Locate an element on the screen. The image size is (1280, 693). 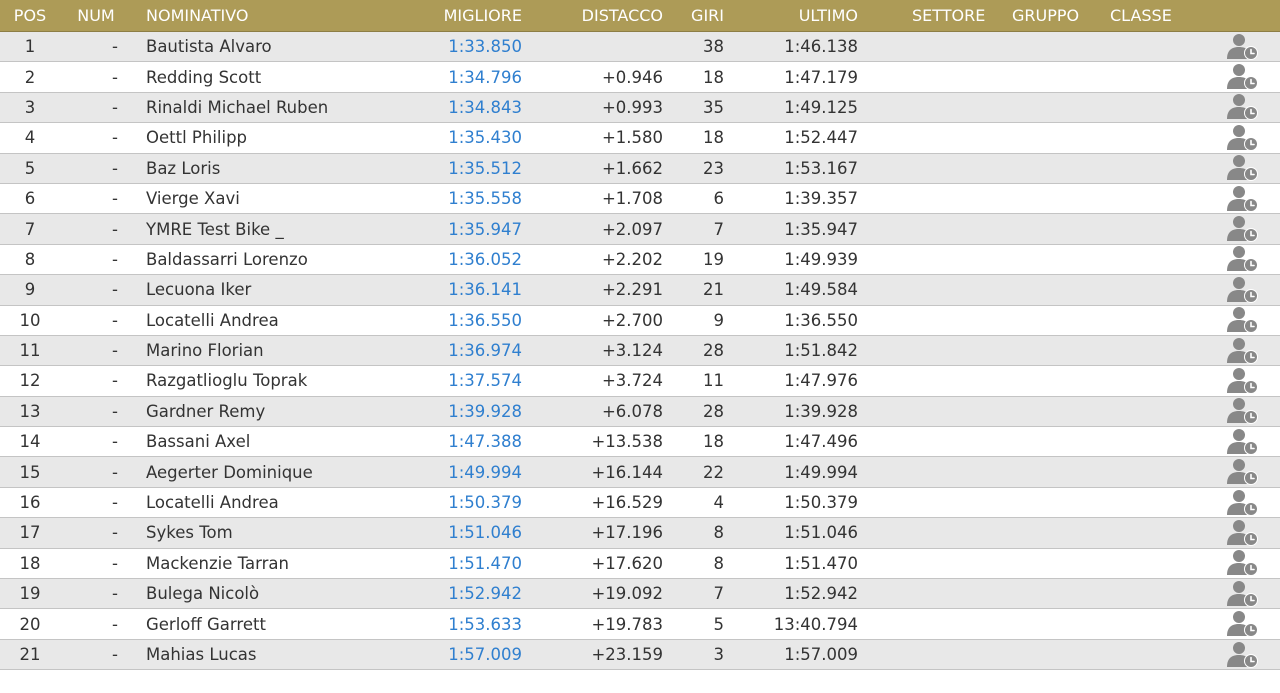
rider-name-cell: Redding Scott is located at coordinates (204, 77).